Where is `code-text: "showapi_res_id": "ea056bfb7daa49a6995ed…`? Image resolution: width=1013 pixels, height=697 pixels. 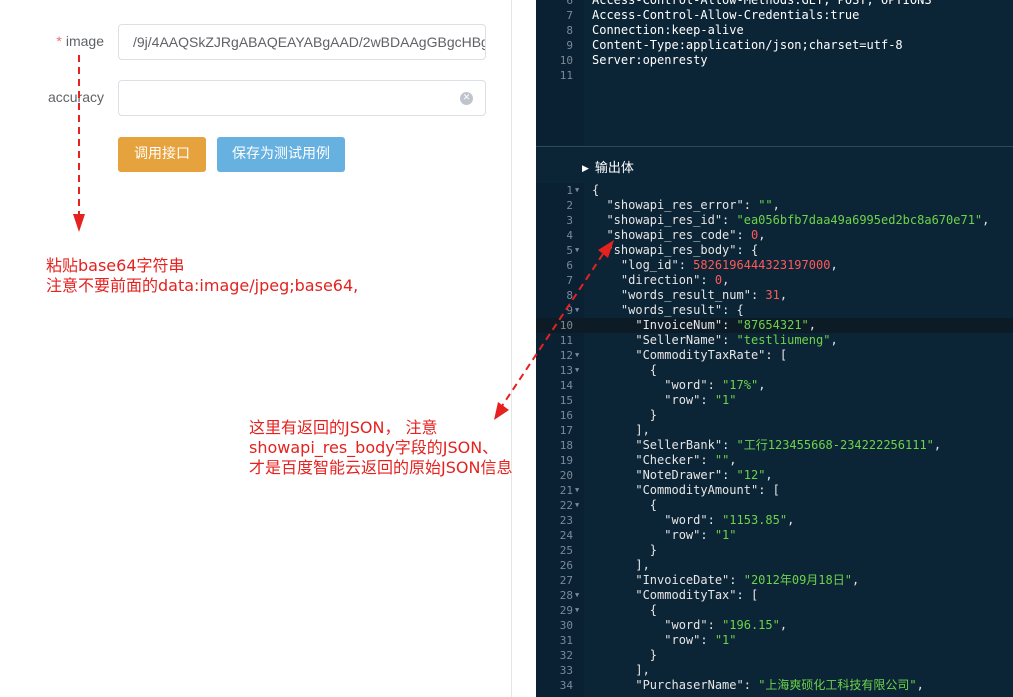
code-text: "showapi_res_id": "ea056bfb7daa49a6995ed… is located at coordinates (790, 220).